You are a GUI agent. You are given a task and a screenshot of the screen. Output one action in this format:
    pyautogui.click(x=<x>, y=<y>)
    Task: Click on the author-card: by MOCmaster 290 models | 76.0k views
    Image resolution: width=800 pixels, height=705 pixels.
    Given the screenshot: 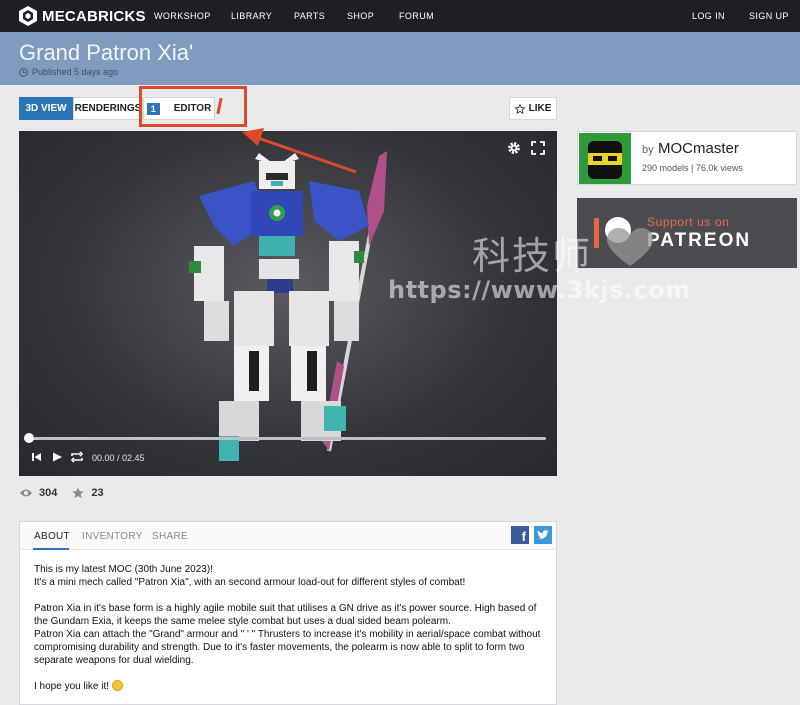 What is the action you would take?
    pyautogui.click(x=687, y=158)
    